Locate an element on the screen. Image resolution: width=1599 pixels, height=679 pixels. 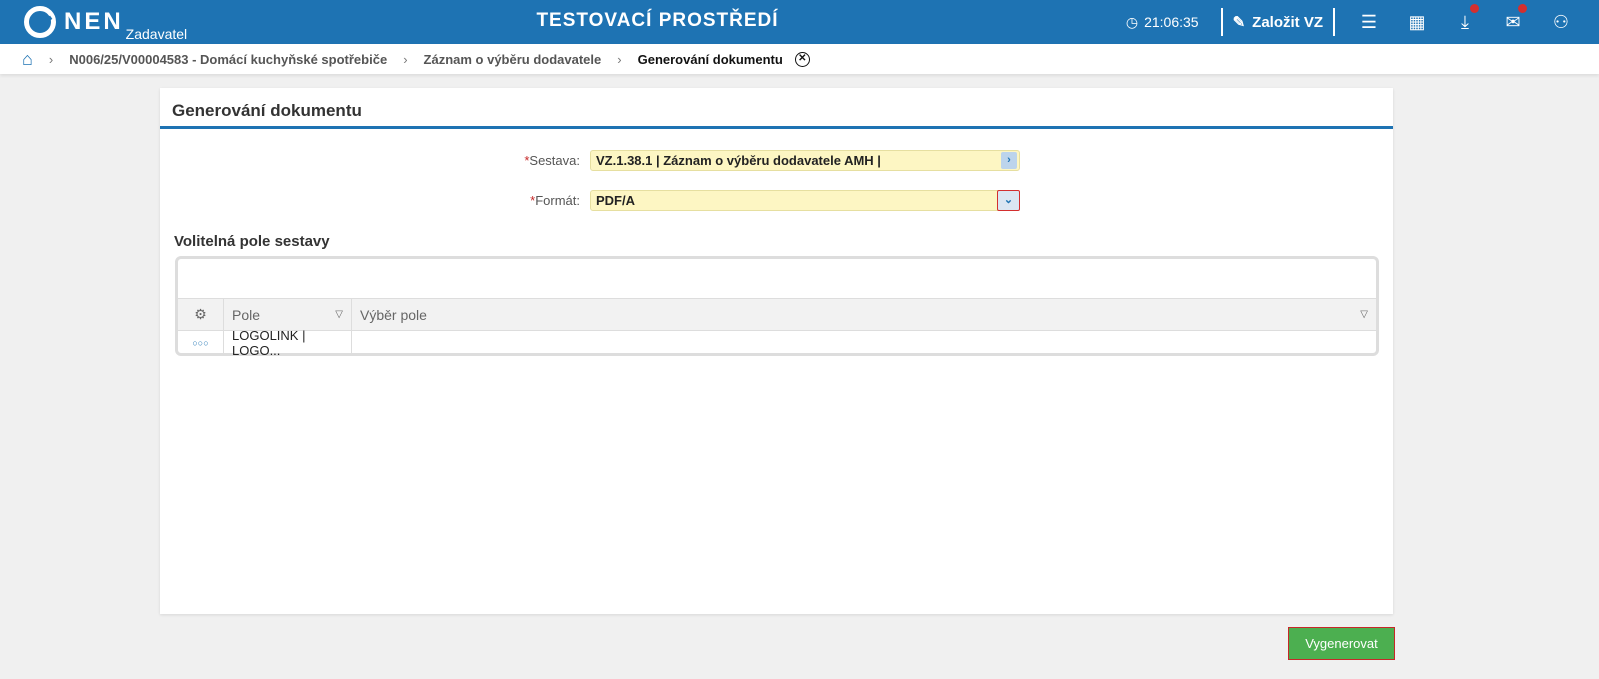
column-label: Výběr pole is located at coordinates (393, 314).